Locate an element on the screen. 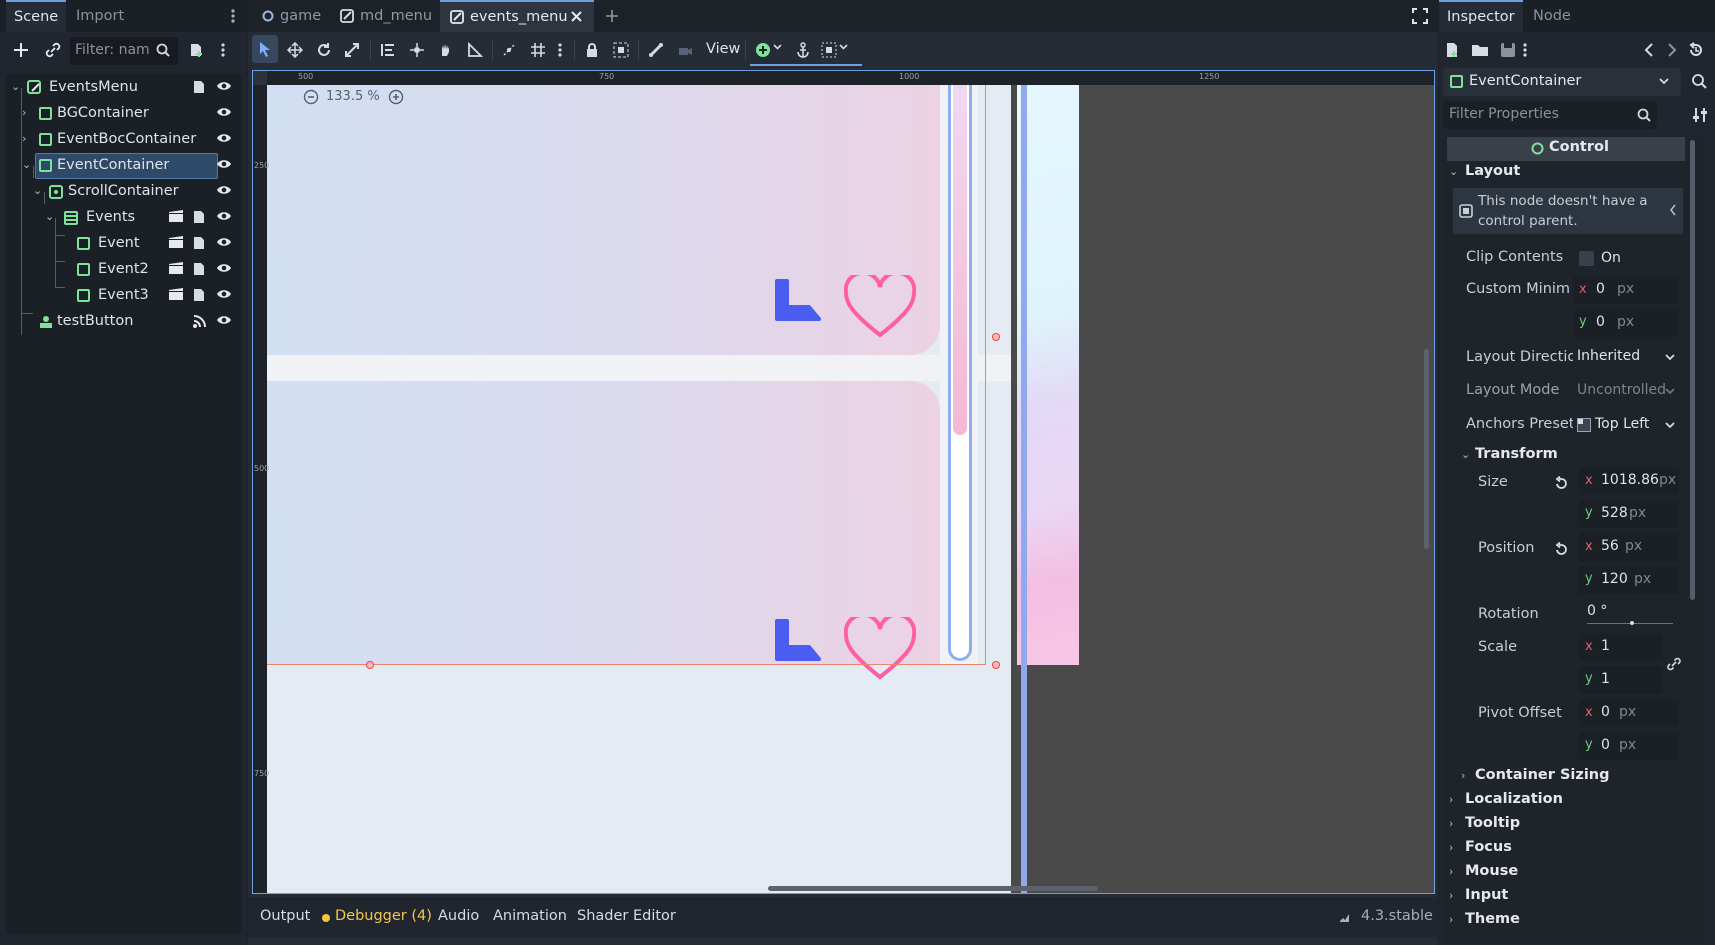  position-y-field: y 120 px is located at coordinates (1629, 580).